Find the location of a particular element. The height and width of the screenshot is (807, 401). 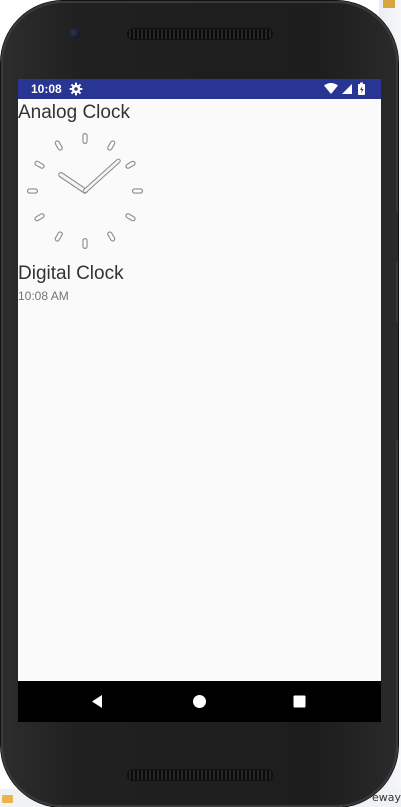

status-icons is located at coordinates (344, 88).